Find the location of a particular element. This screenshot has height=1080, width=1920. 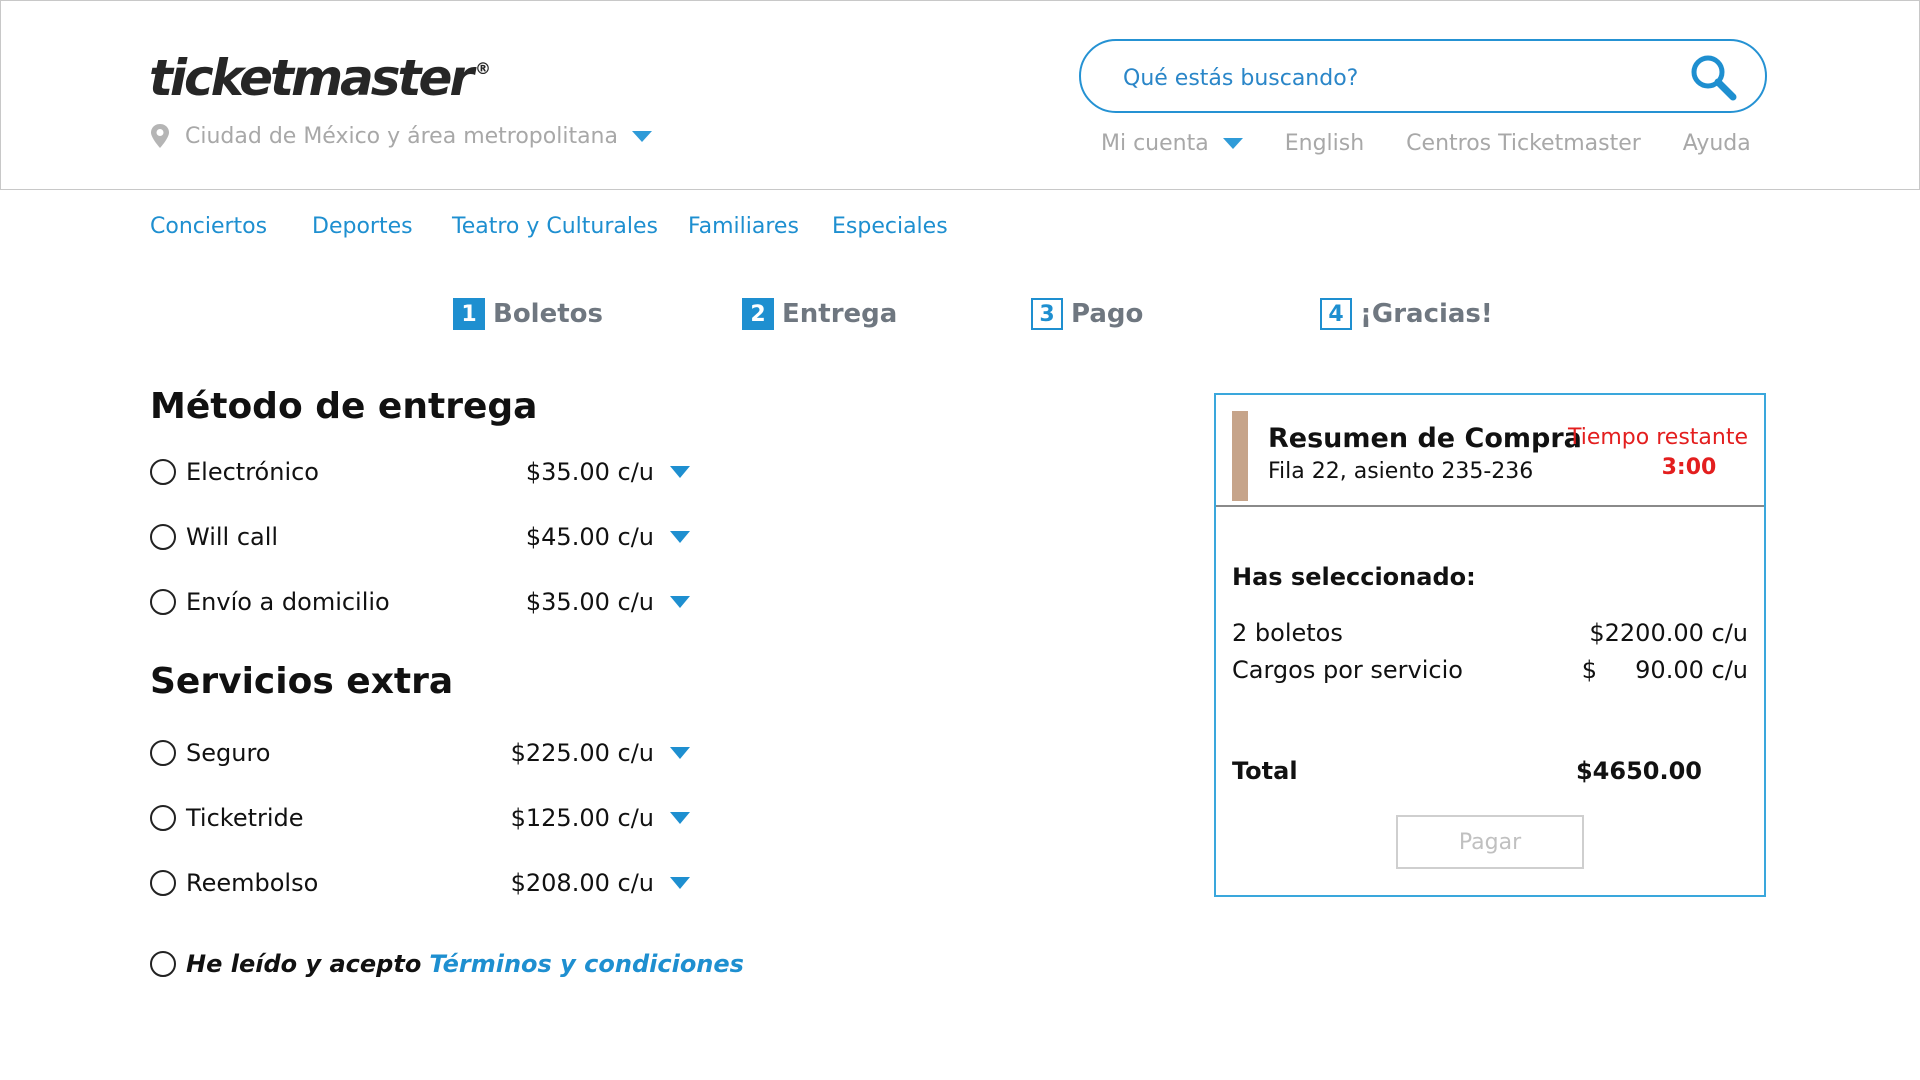

option-label: Reembolso is located at coordinates (252, 883).